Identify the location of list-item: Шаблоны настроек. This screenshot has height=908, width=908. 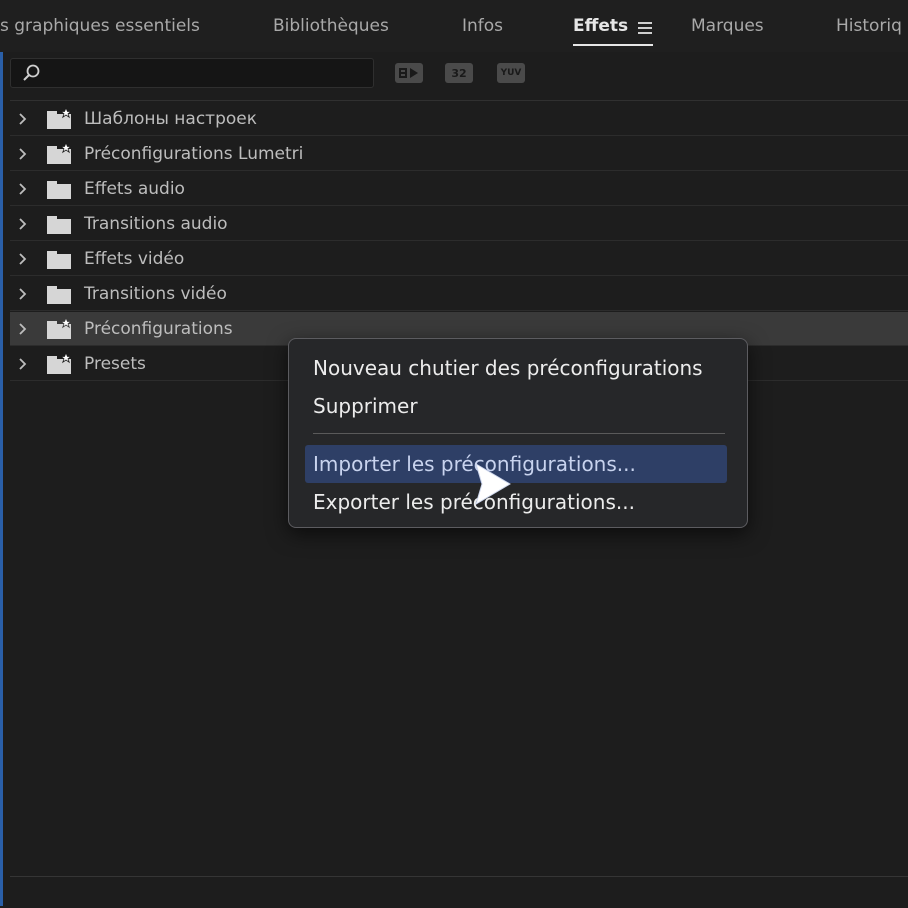
(459, 119).